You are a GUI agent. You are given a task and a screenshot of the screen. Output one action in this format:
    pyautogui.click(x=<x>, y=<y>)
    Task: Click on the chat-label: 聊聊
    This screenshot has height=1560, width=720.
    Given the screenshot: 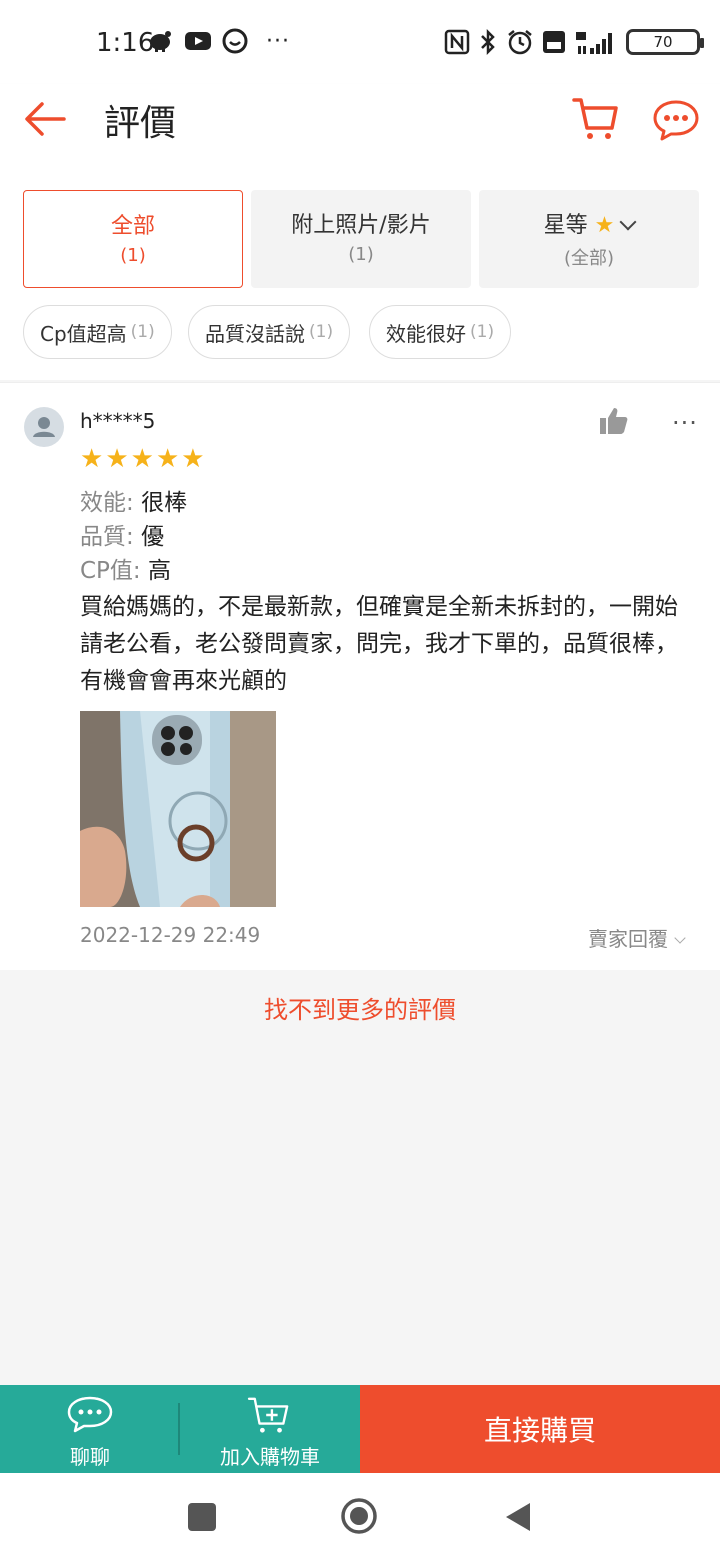 What is the action you would take?
    pyautogui.click(x=90, y=1457)
    